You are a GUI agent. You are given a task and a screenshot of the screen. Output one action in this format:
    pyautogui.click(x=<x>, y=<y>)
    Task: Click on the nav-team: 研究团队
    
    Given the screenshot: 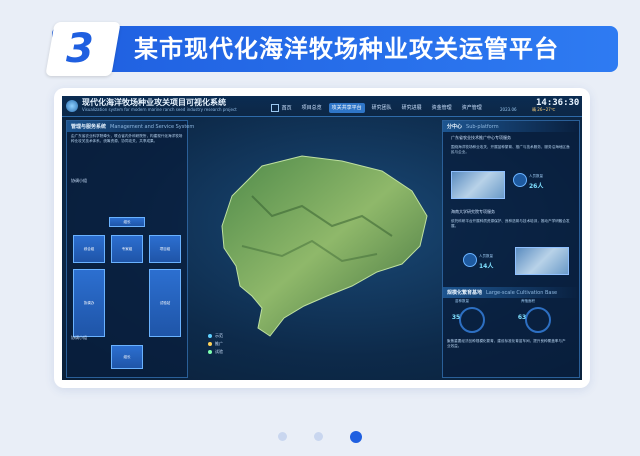 What is the action you would take?
    pyautogui.click(x=382, y=108)
    